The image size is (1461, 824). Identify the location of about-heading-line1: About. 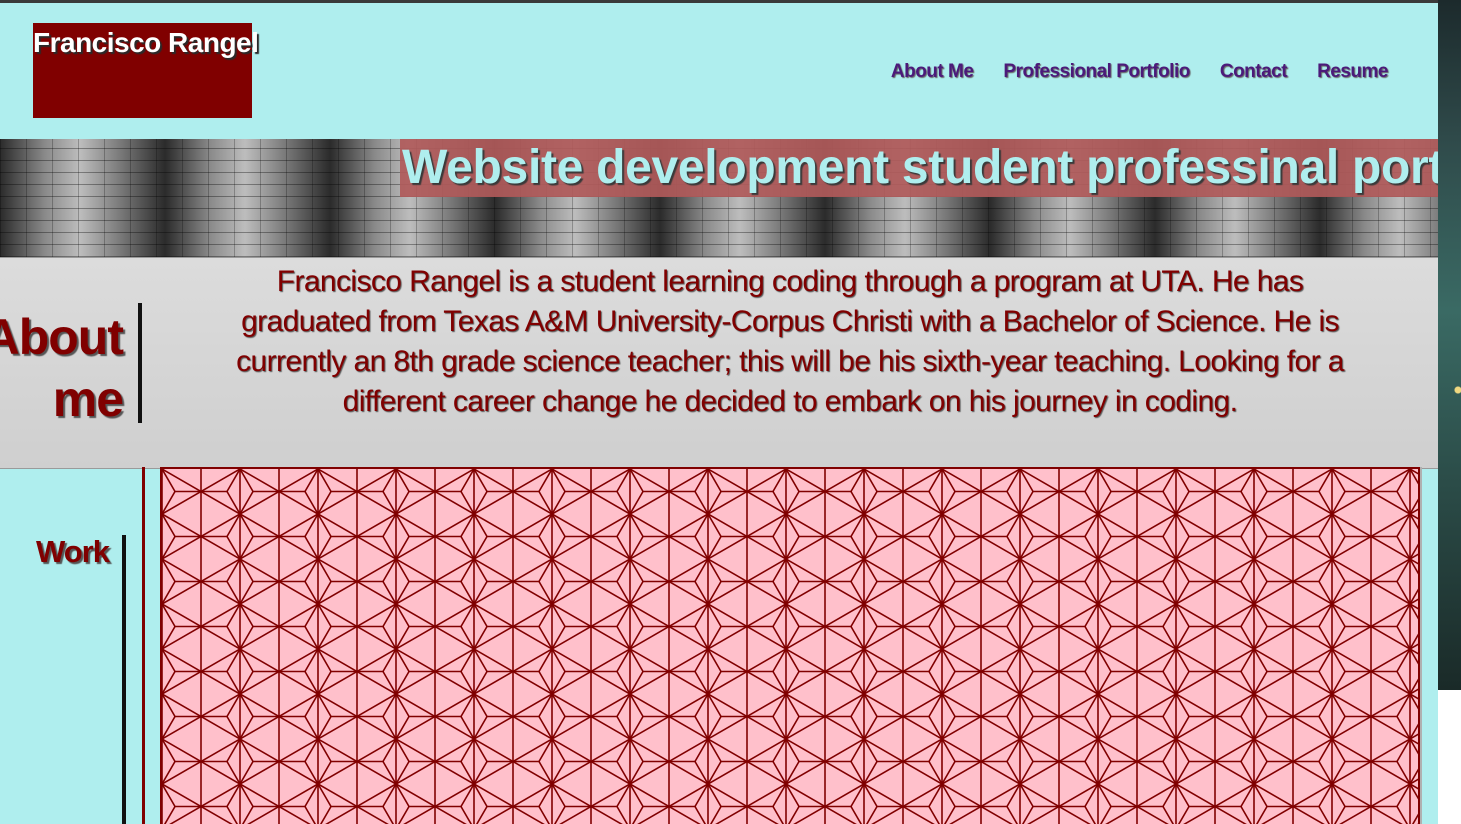
(62, 337).